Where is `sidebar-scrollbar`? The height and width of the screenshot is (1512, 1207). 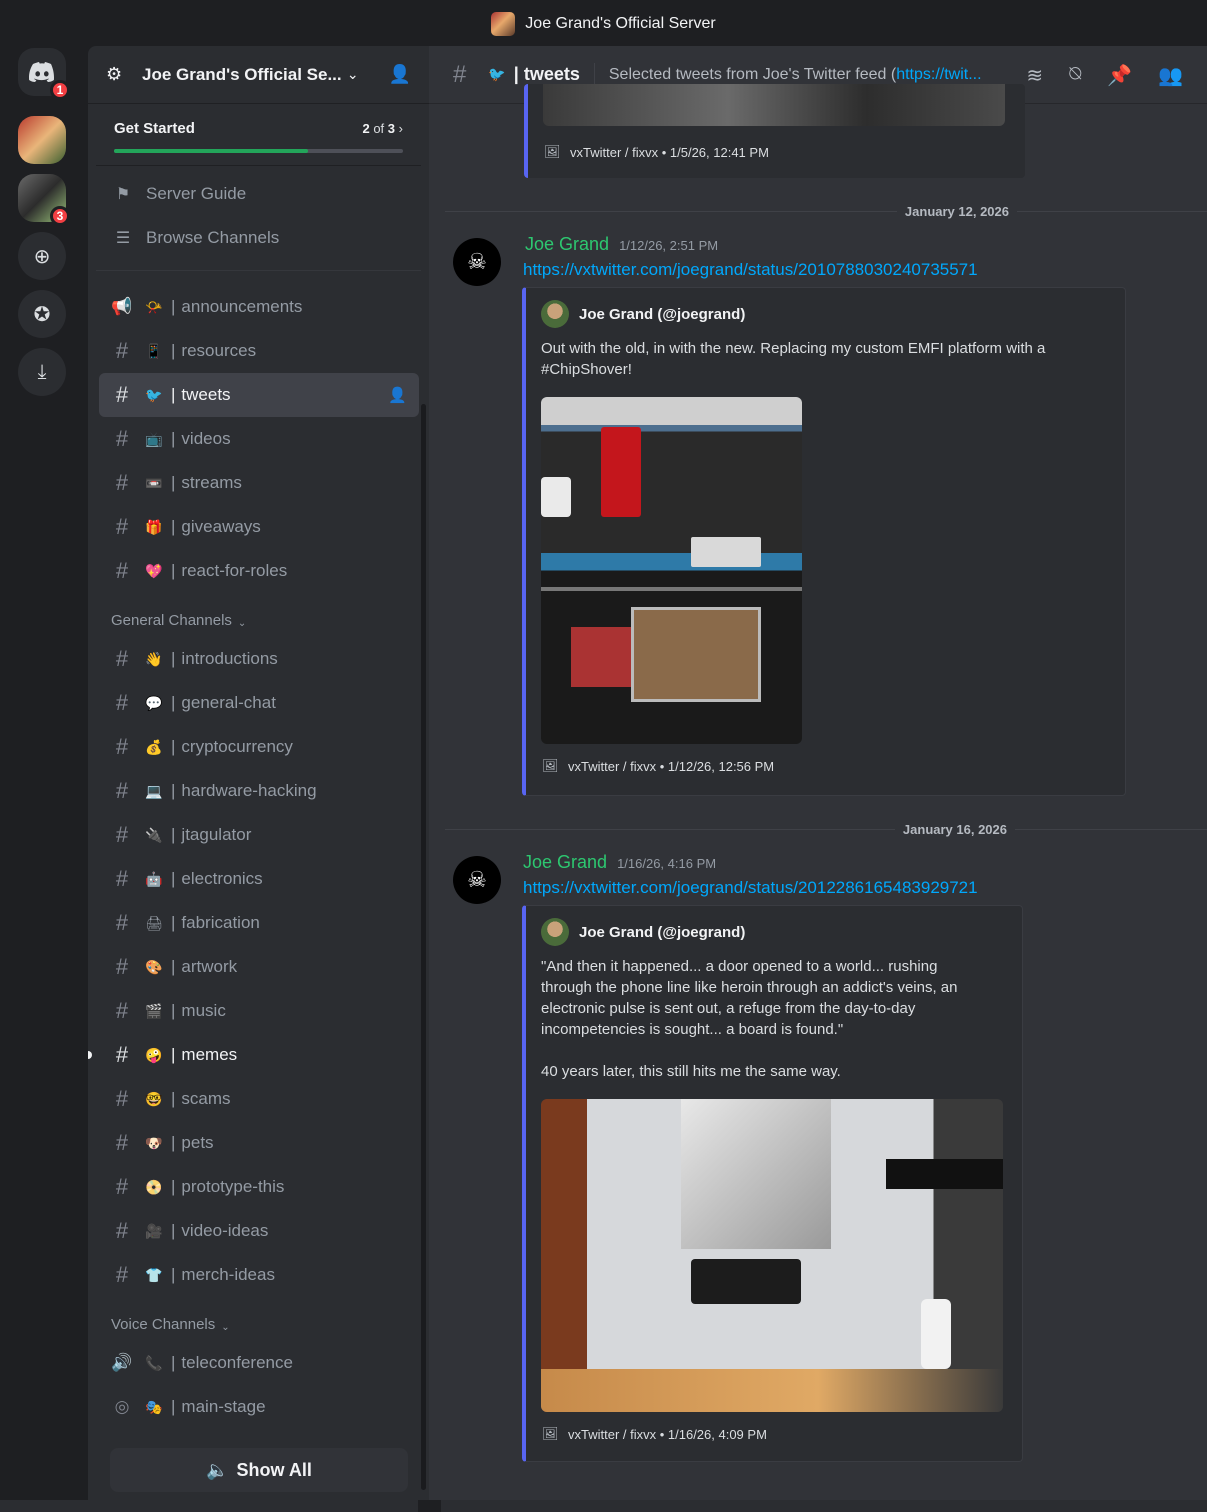 sidebar-scrollbar is located at coordinates (423, 947).